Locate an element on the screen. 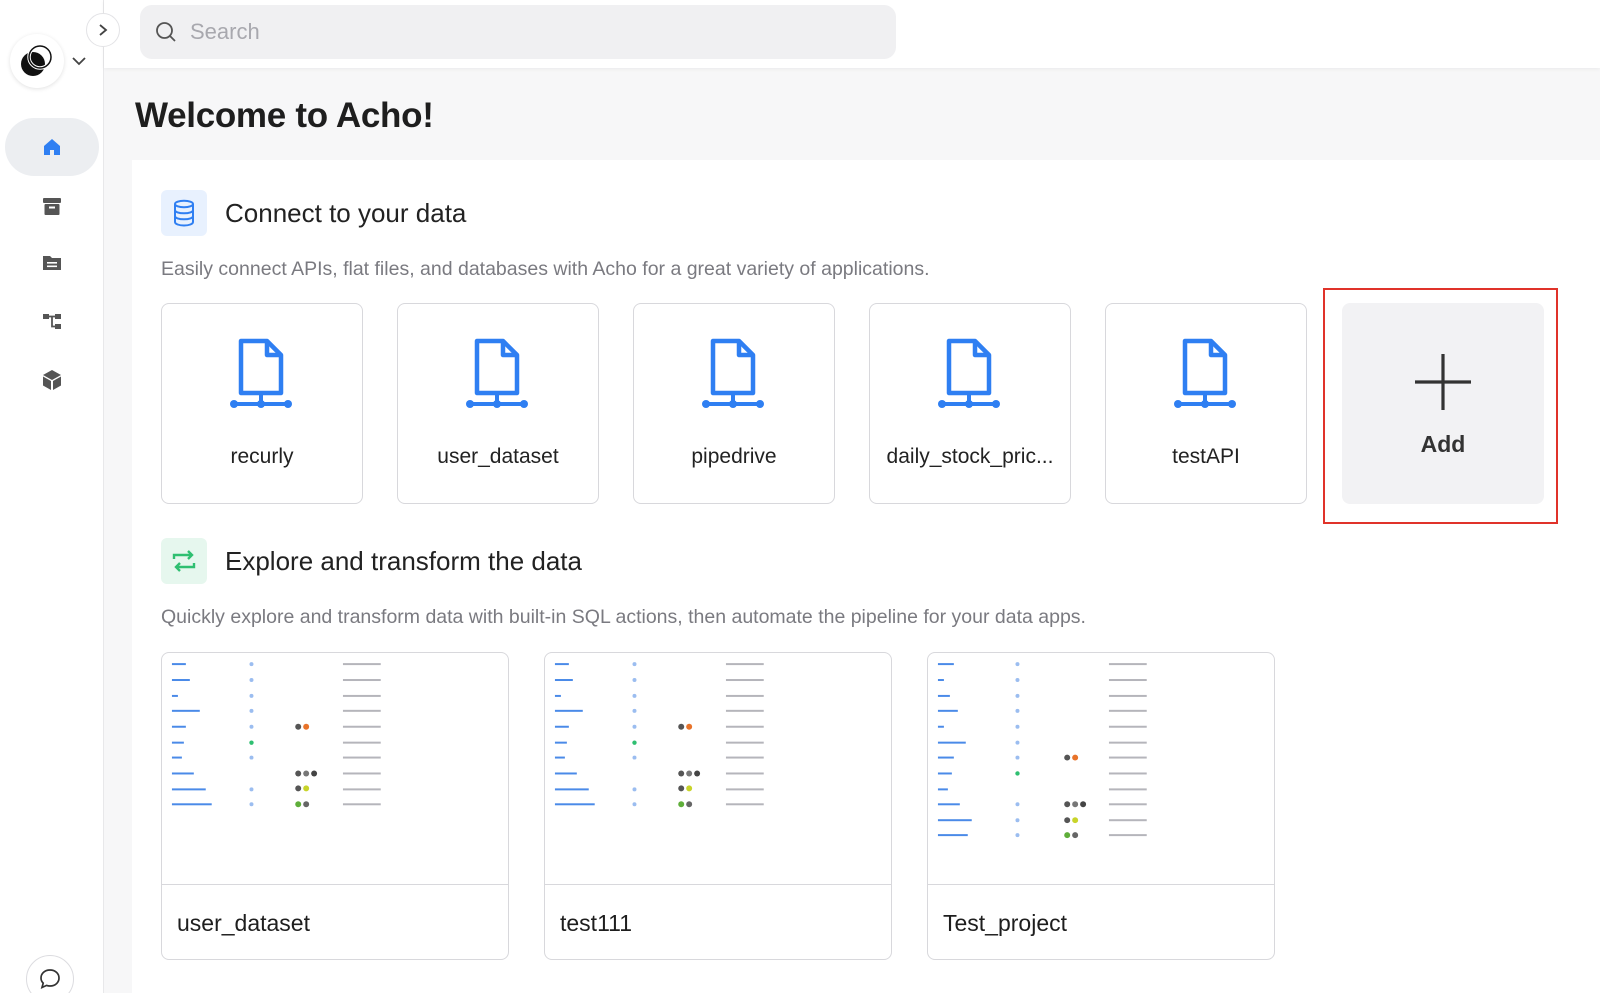 The height and width of the screenshot is (993, 1600). connect-section-title: Connect to your data is located at coordinates (346, 213).